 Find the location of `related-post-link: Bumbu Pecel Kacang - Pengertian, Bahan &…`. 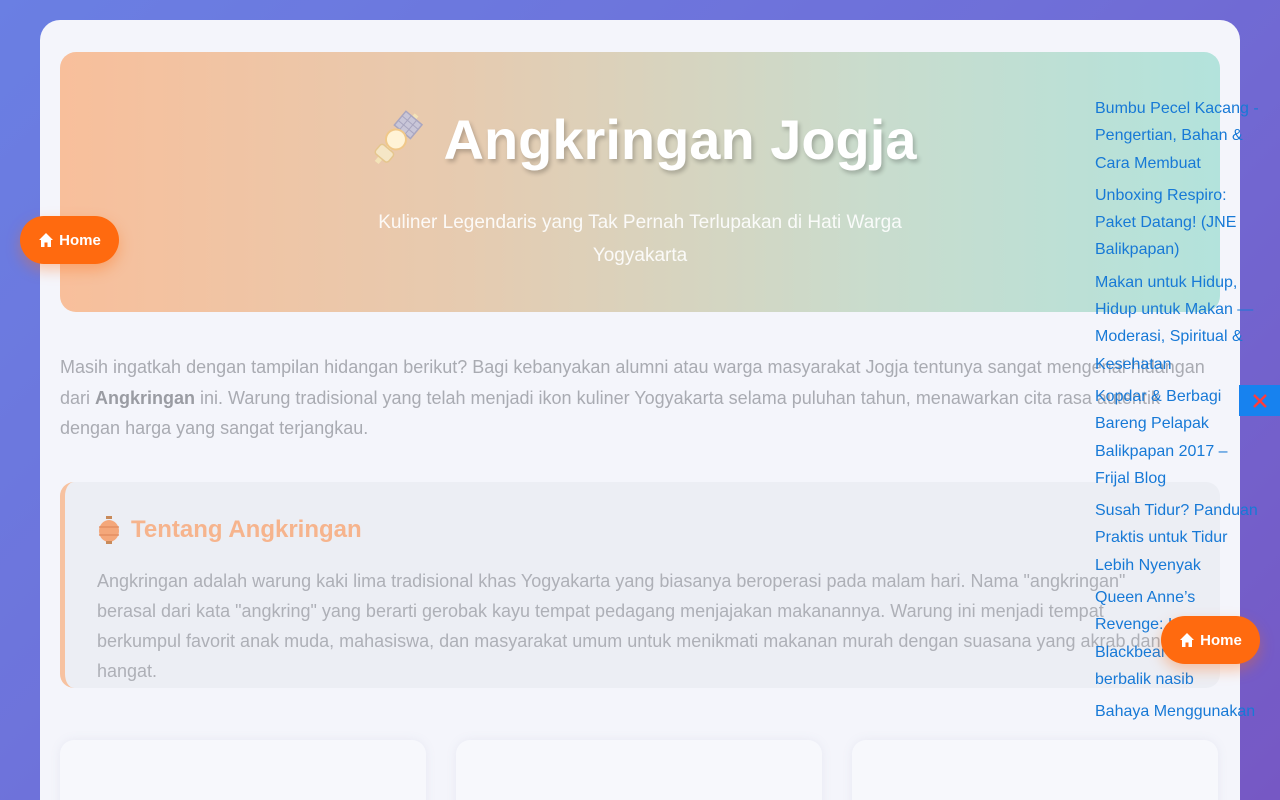

related-post-link: Bumbu Pecel Kacang - Pengertian, Bahan &… is located at coordinates (1180, 136).